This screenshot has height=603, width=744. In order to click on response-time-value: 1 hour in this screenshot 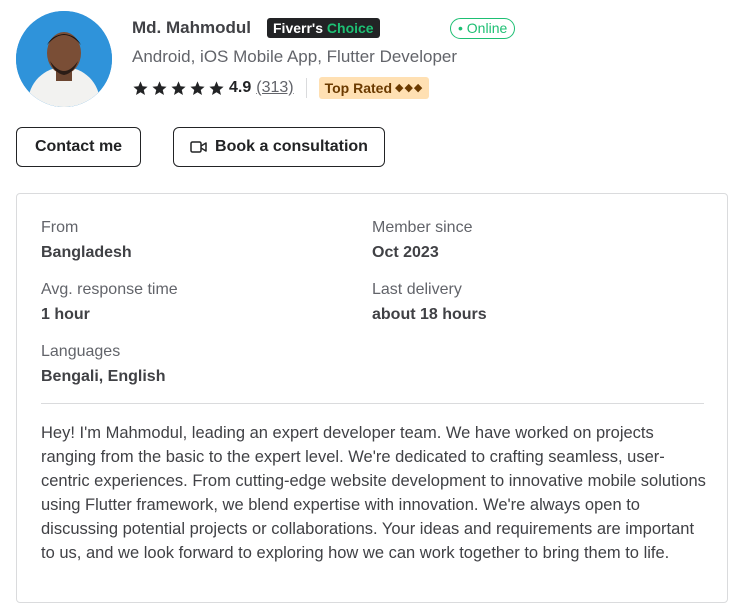, I will do `click(65, 314)`.